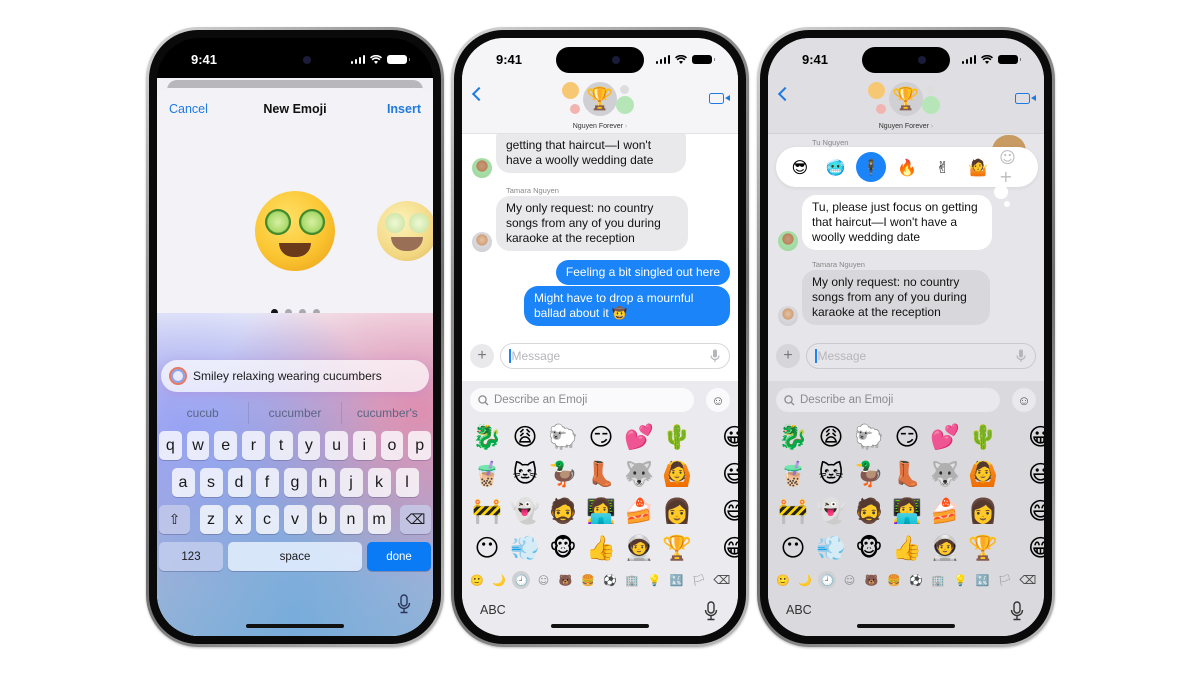 Image resolution: width=1200 pixels, height=675 pixels. Describe the element at coordinates (198, 445) in the screenshot. I see `key: w` at that location.